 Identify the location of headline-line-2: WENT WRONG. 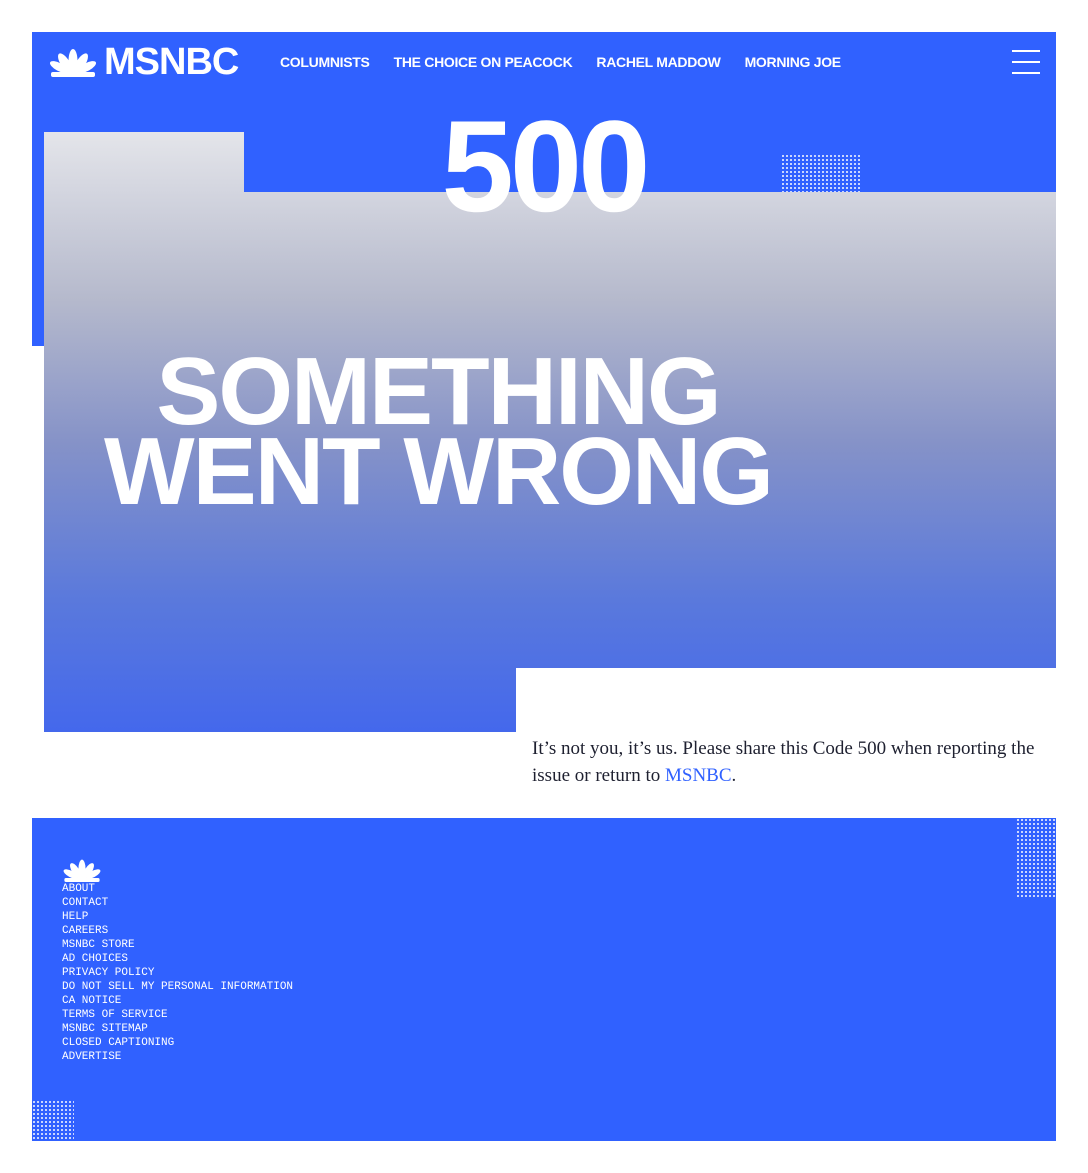
(439, 471).